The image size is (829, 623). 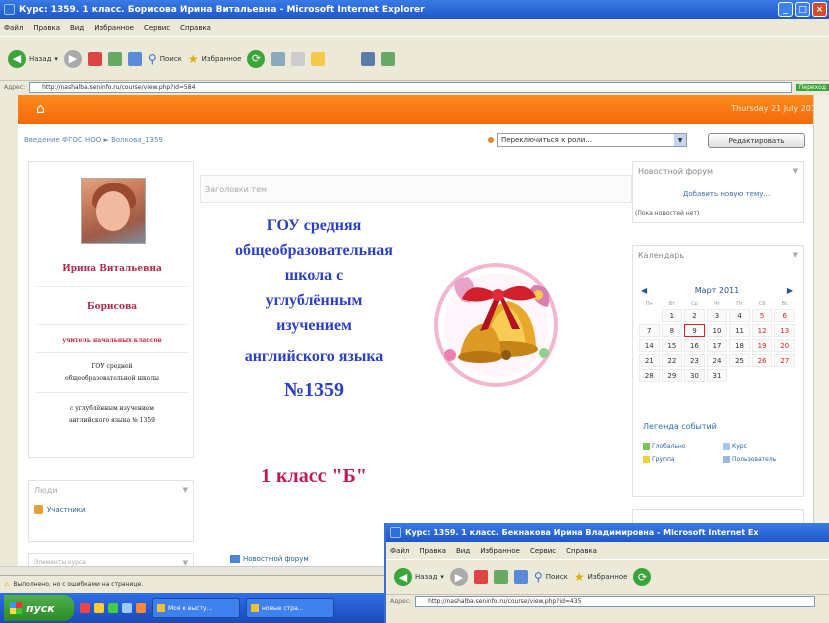 What do you see at coordinates (694, 375) in the screenshot?
I see `calendar-day: 30` at bounding box center [694, 375].